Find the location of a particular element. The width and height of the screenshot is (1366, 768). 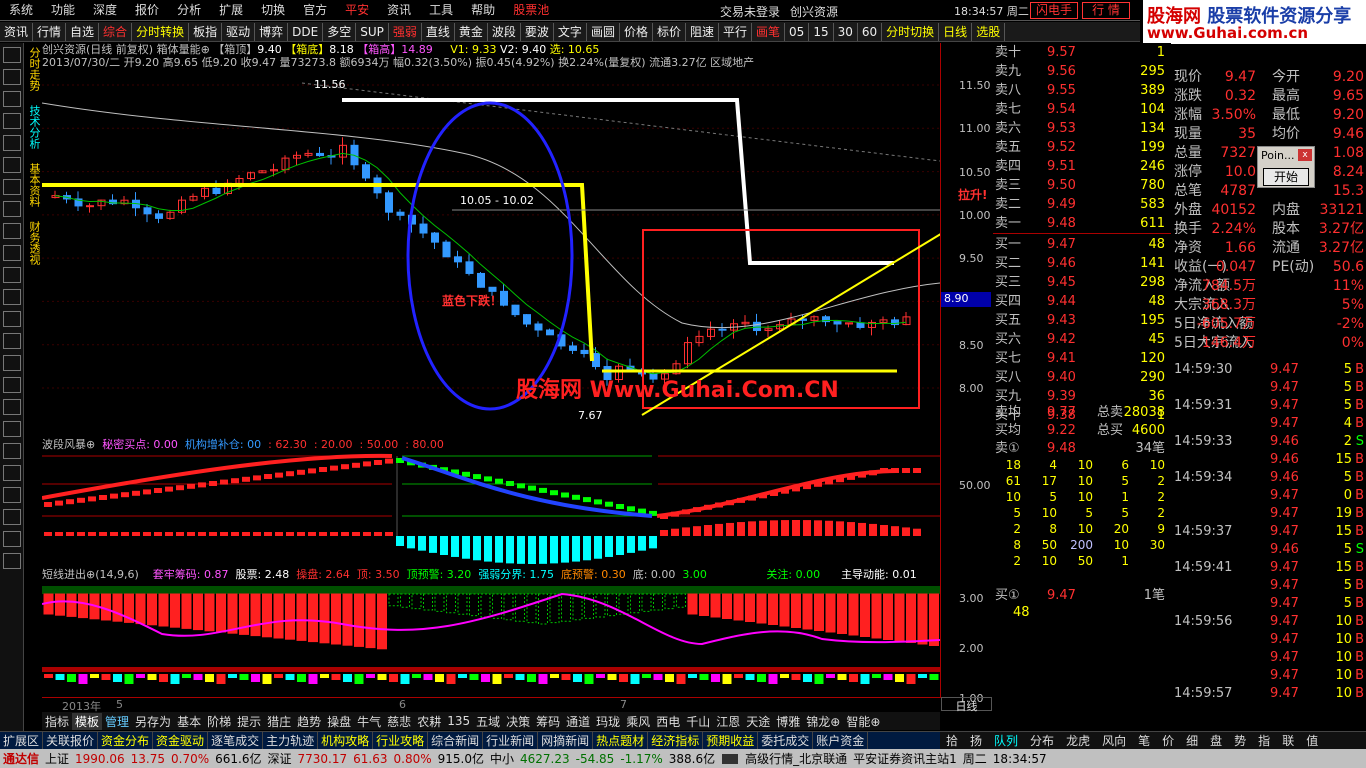

indicator-tab-25: 锦龙⊕ is located at coordinates (823, 721).